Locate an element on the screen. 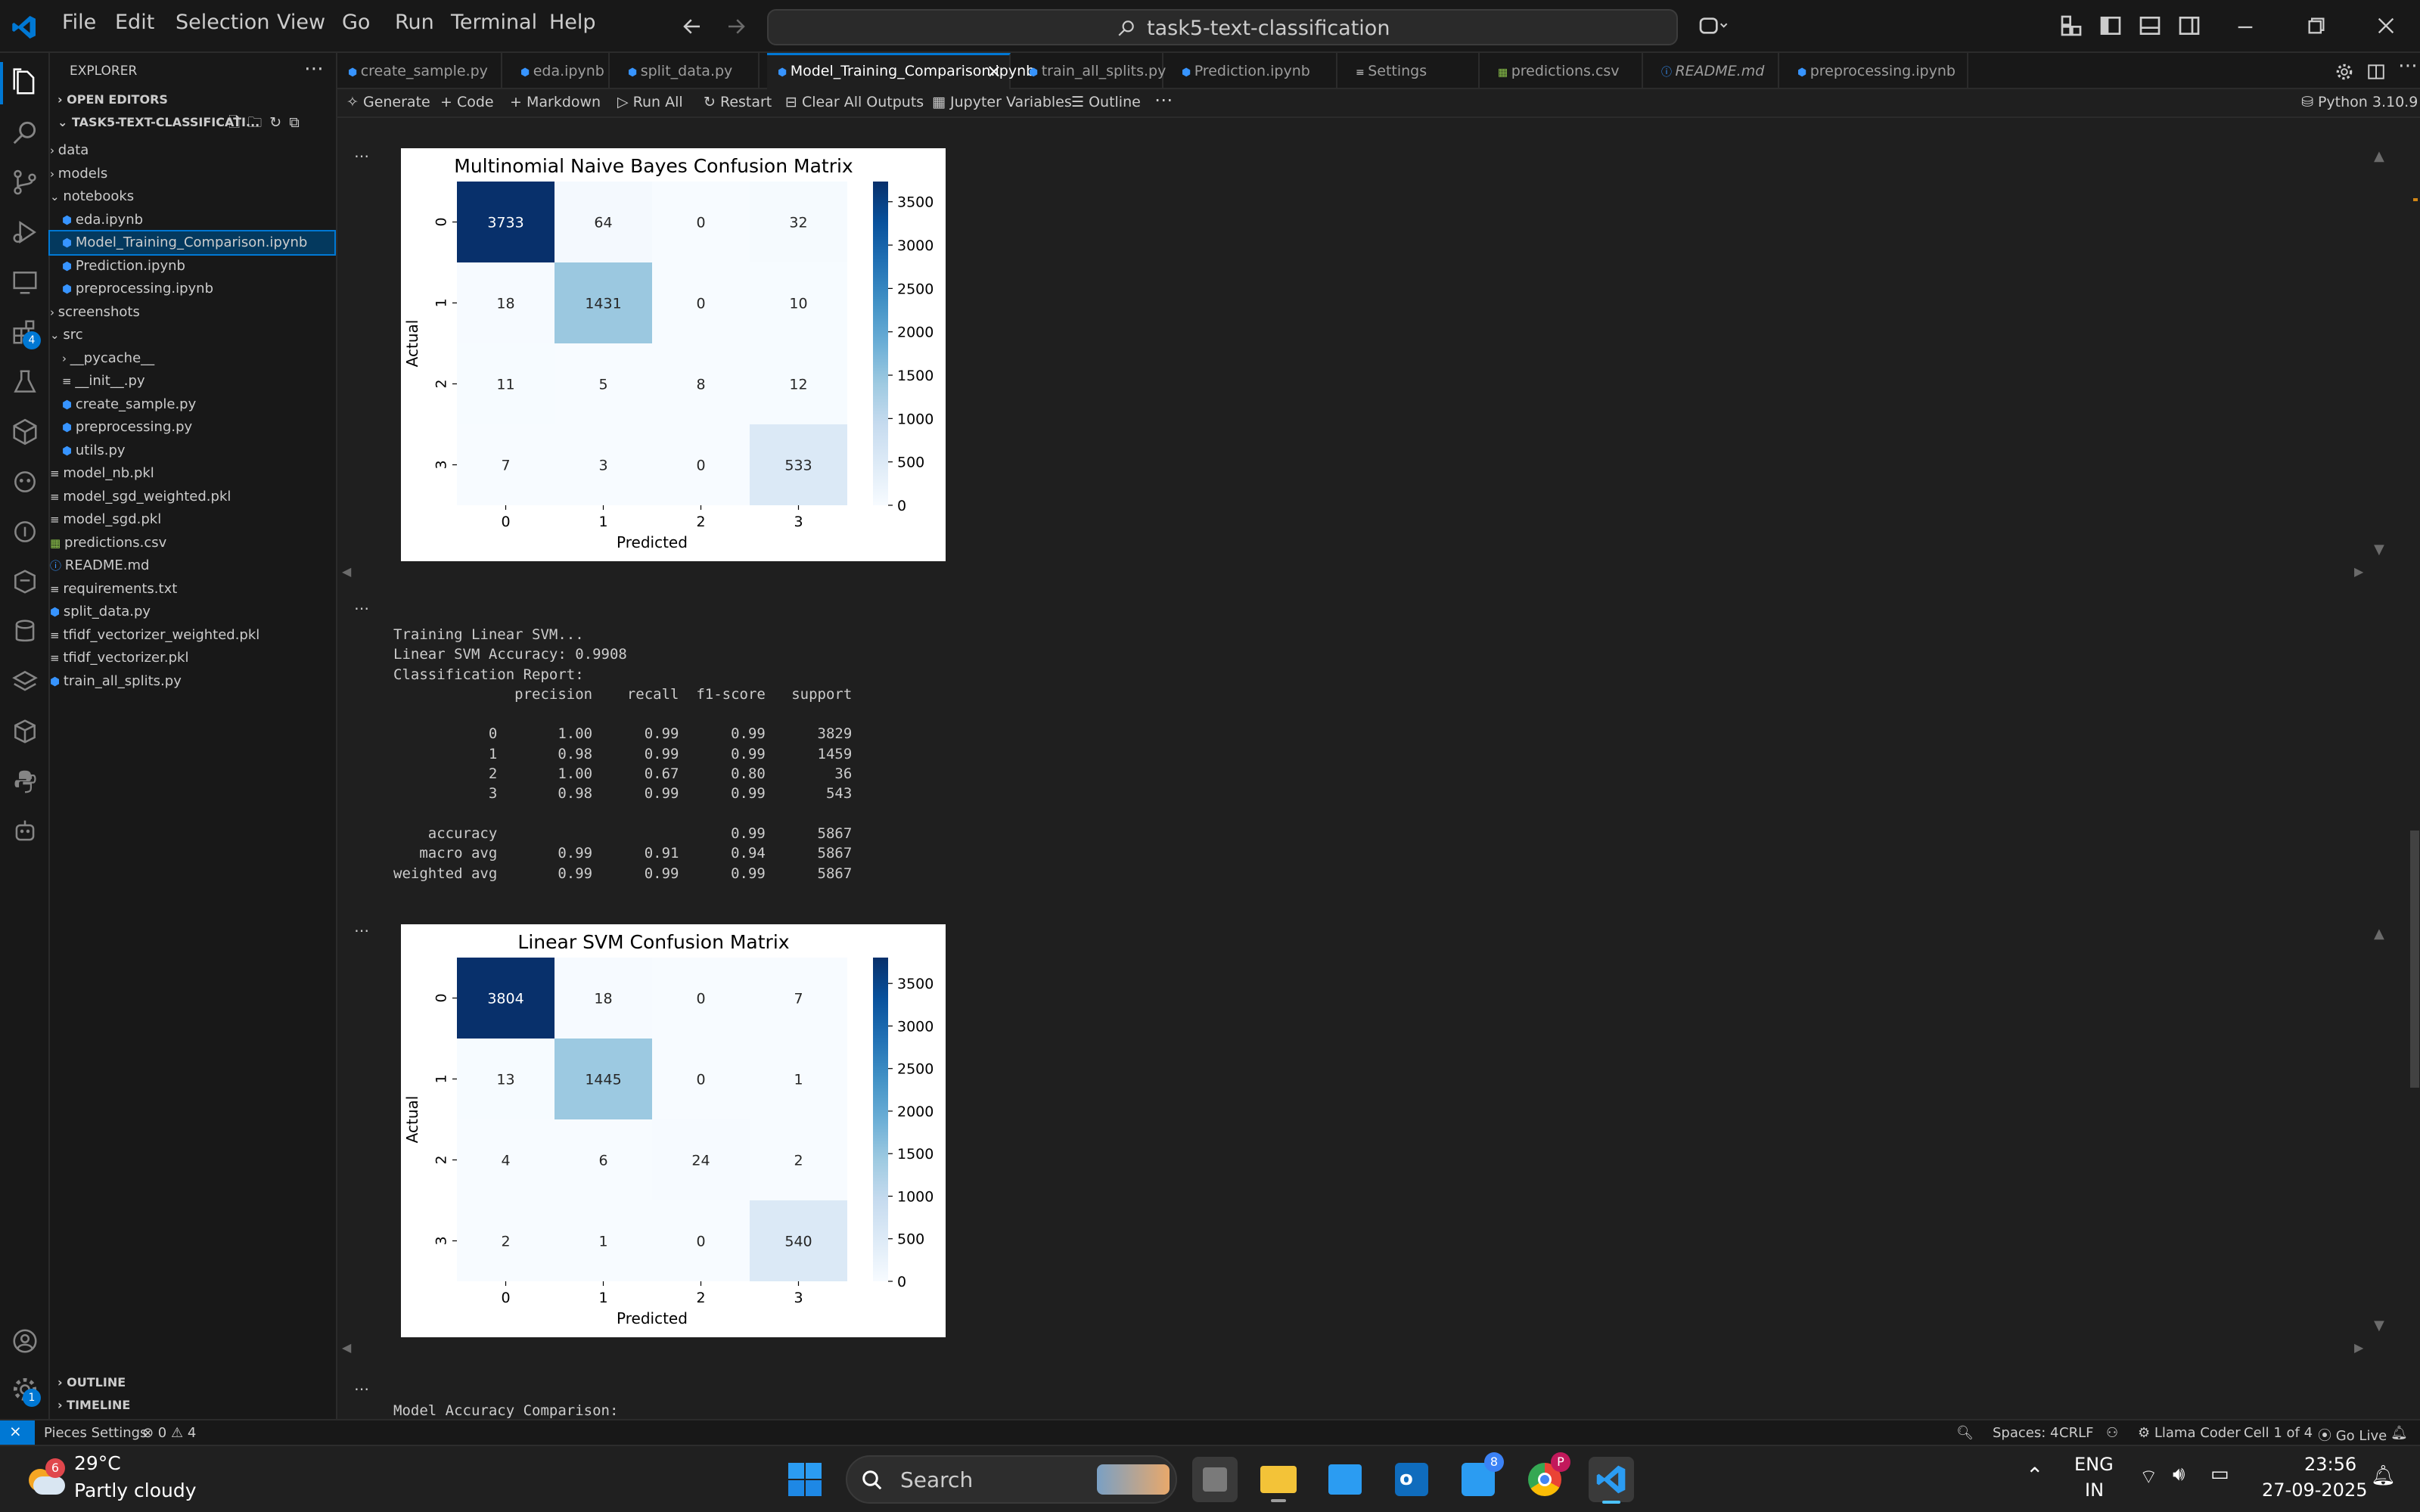  tree-item-model-nb-pkl: ≡ model_nb.pkl is located at coordinates (102, 473).